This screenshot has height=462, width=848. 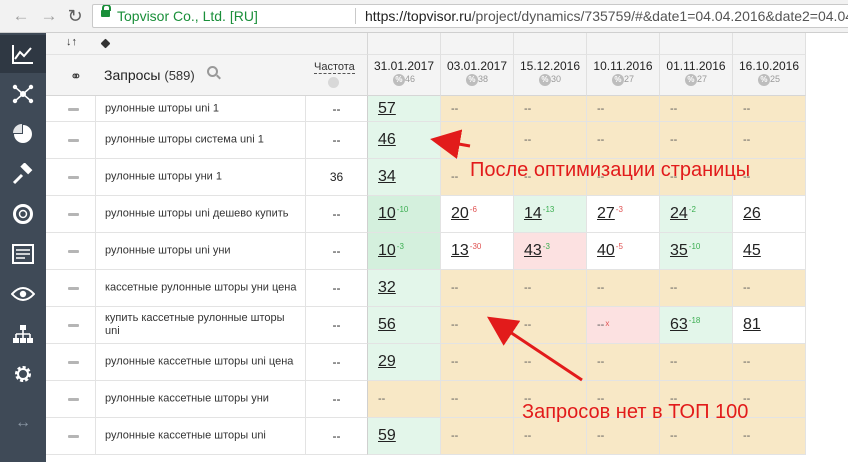 What do you see at coordinates (537, 251) in the screenshot?
I see `position-value: 43-3` at bounding box center [537, 251].